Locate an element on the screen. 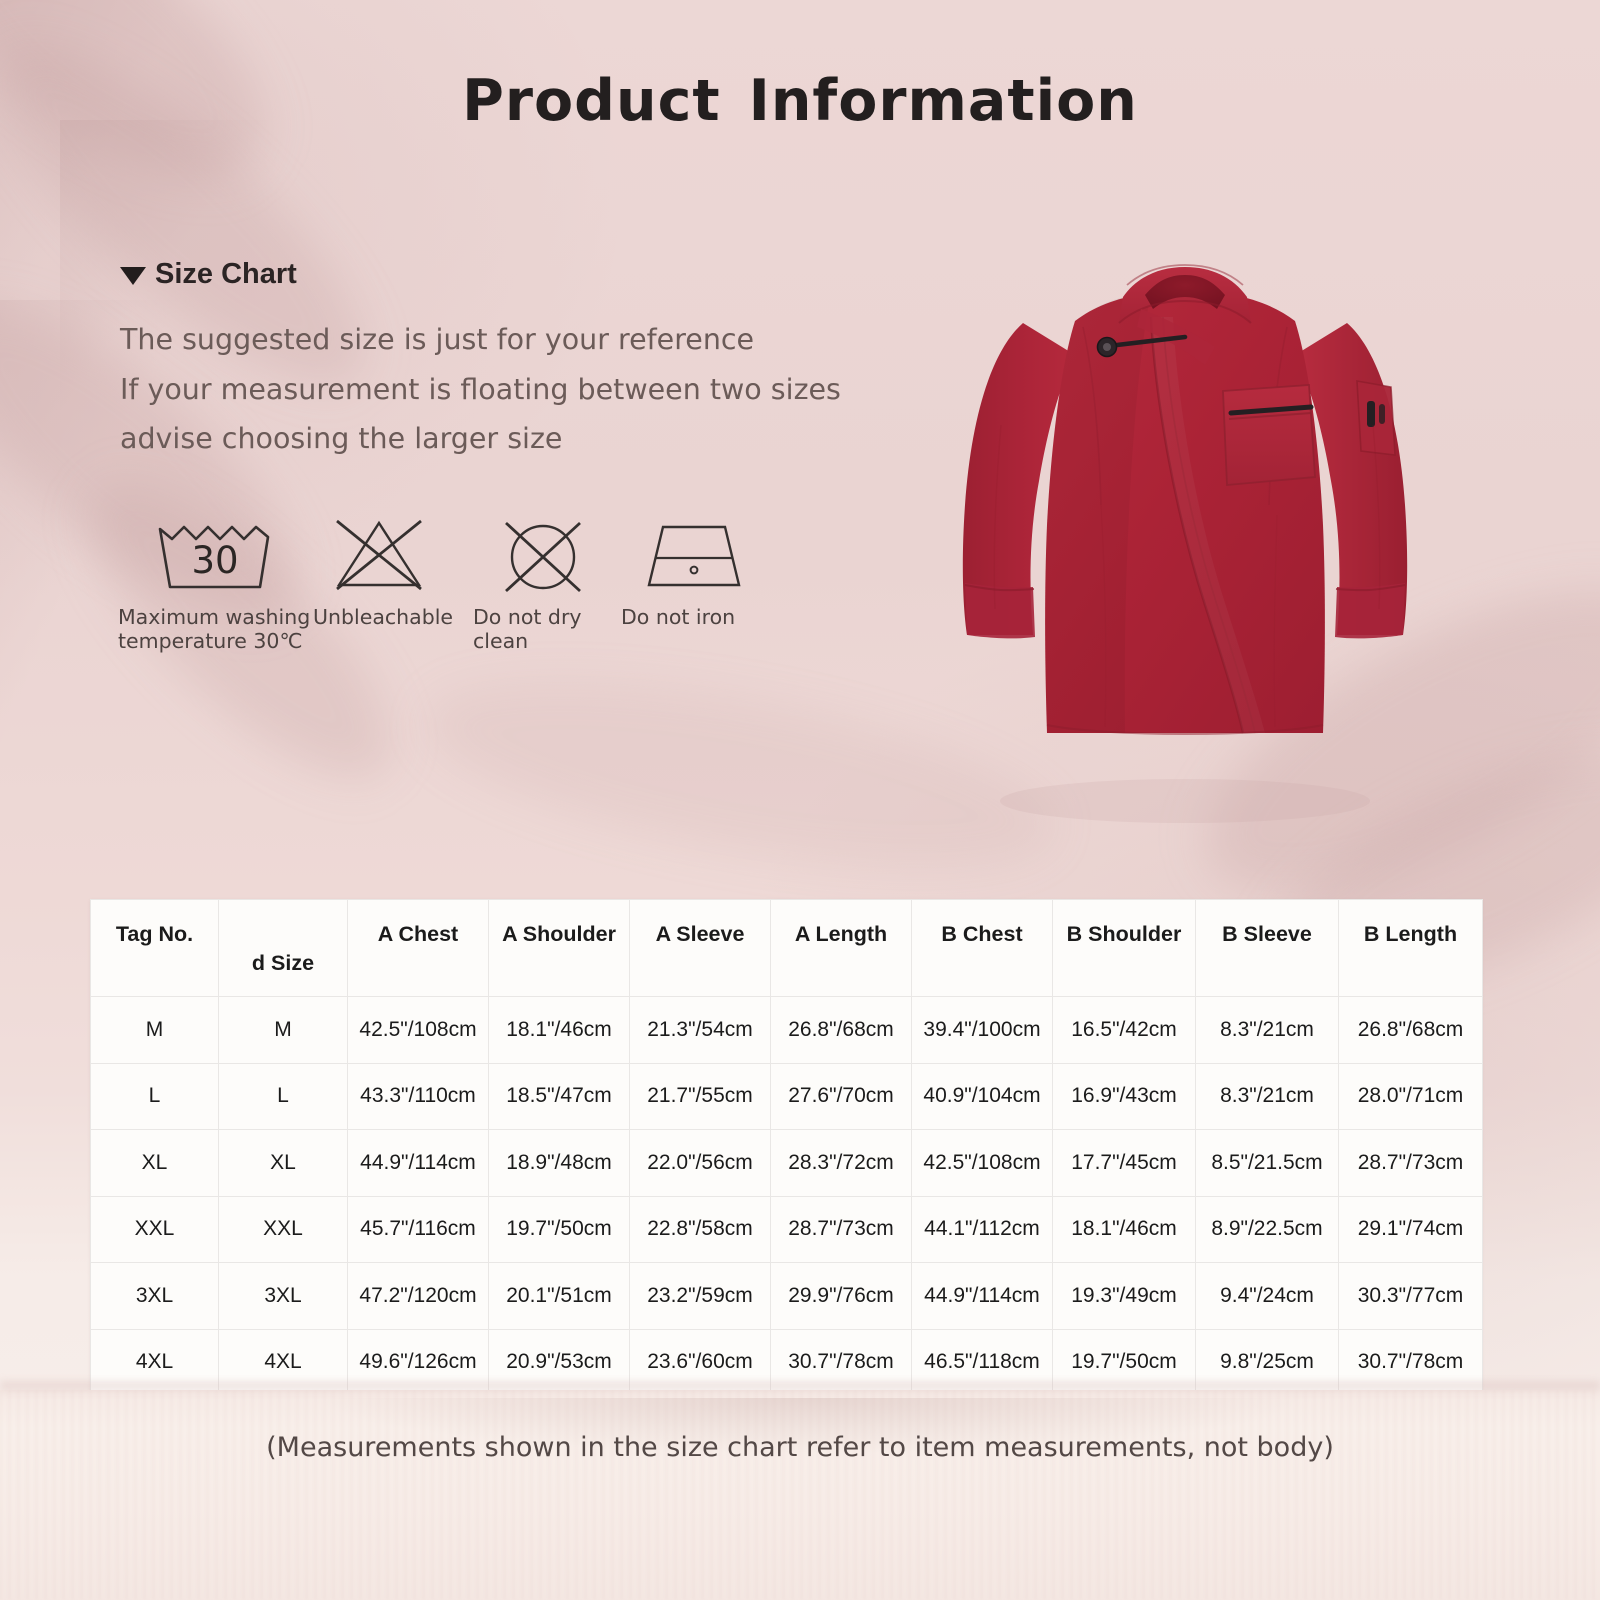  table-cell: 8.9"/22.5cm is located at coordinates (1267, 1229).